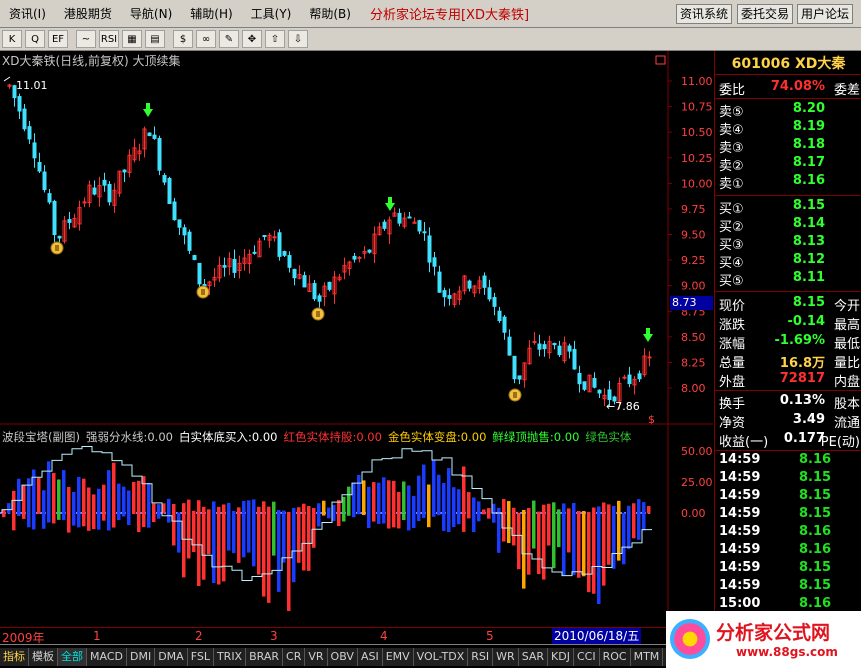  What do you see at coordinates (744, 442) in the screenshot?
I see `quote-label: 收益(一)` at bounding box center [744, 442].